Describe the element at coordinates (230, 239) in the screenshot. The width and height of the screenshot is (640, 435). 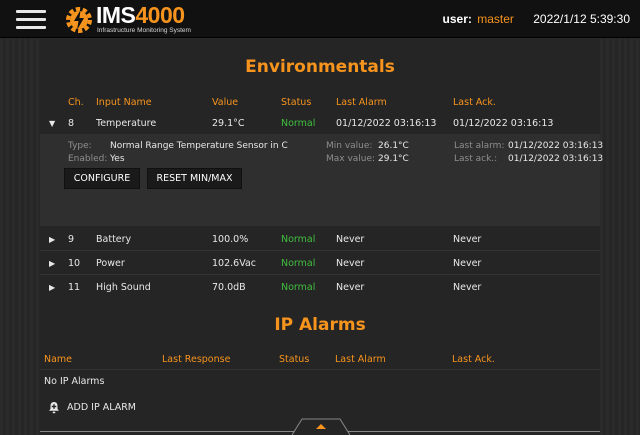
I see `row-value: 100.0%` at that location.